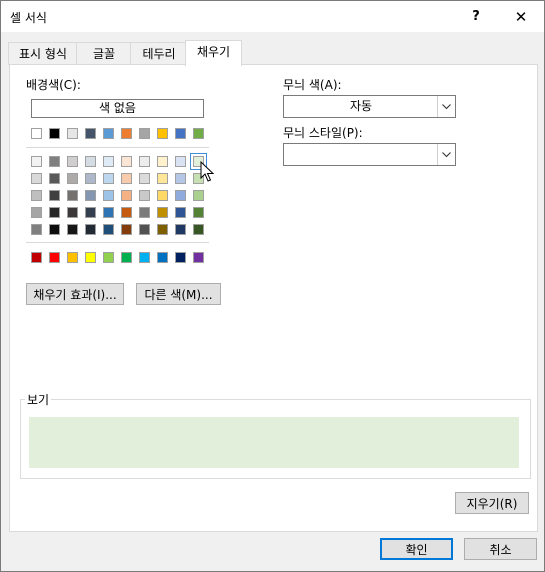 This screenshot has width=545, height=572. What do you see at coordinates (272, 16) in the screenshot?
I see `title-bar: 셀 서식 ? ✕` at bounding box center [272, 16].